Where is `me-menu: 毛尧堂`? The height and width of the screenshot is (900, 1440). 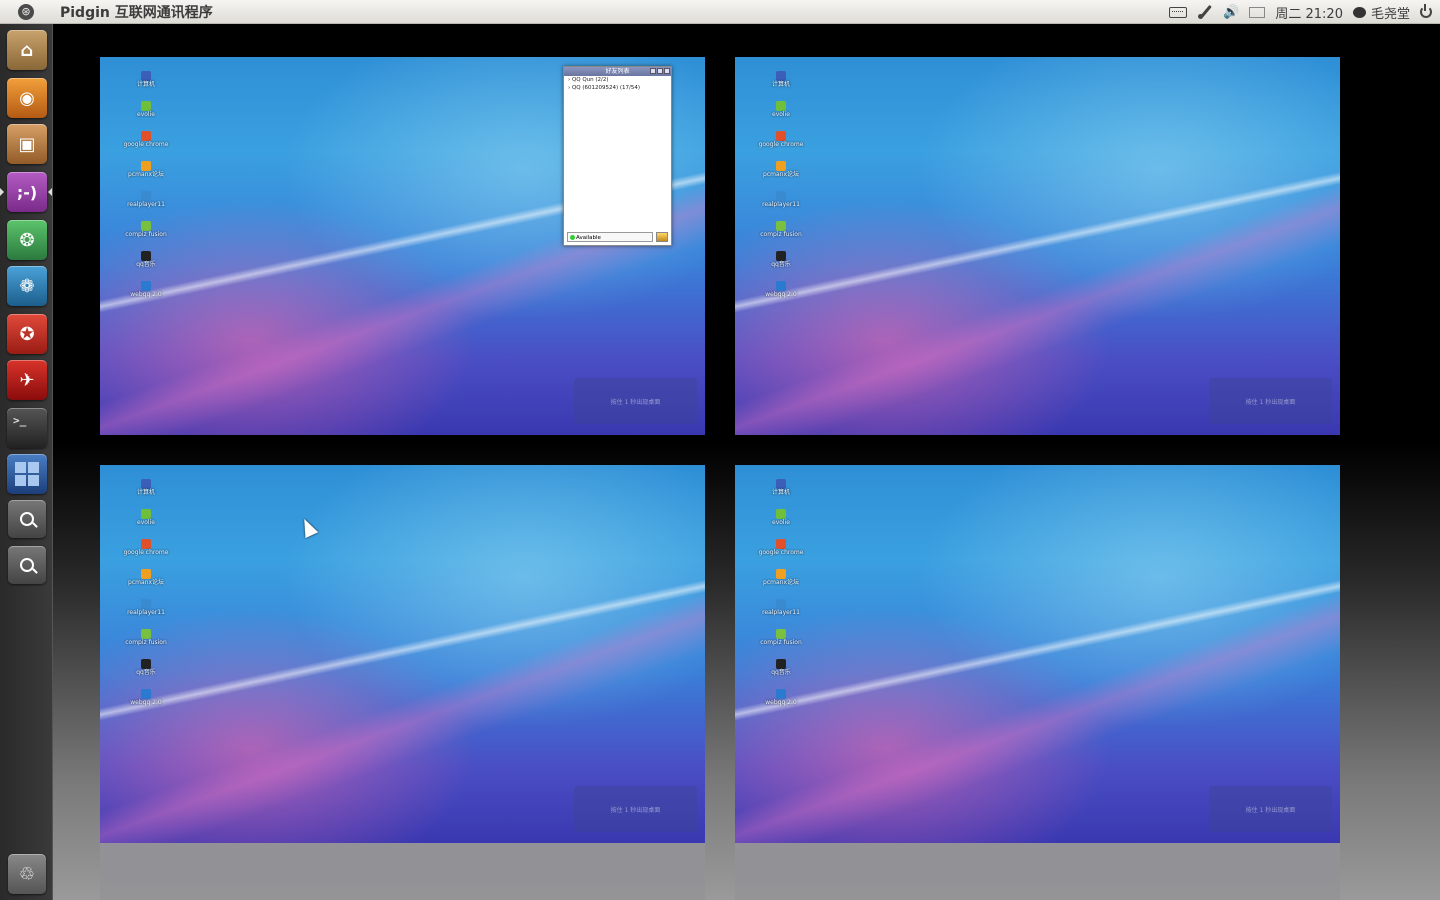
me-menu: 毛尧堂 is located at coordinates (1381, 12).